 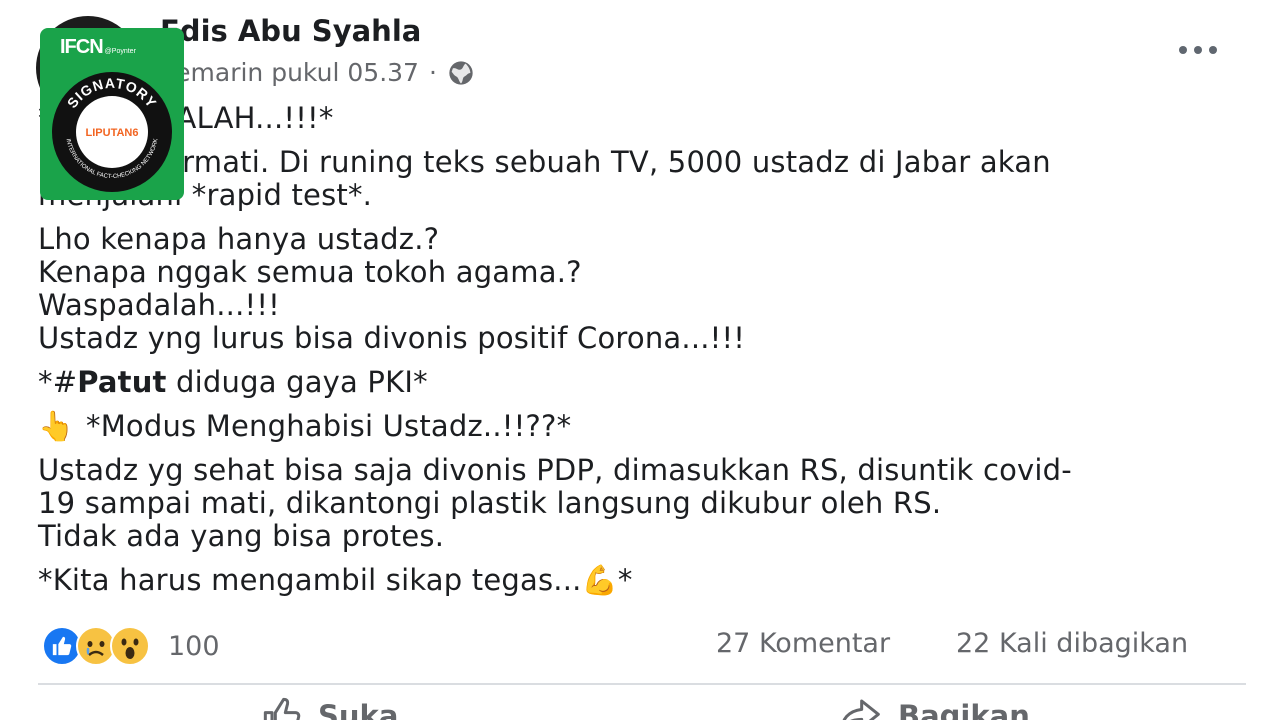 What do you see at coordinates (643, 580) in the screenshot?
I see `post-paragraph: *Kita harus mengambil sikap tegas...💪*` at bounding box center [643, 580].